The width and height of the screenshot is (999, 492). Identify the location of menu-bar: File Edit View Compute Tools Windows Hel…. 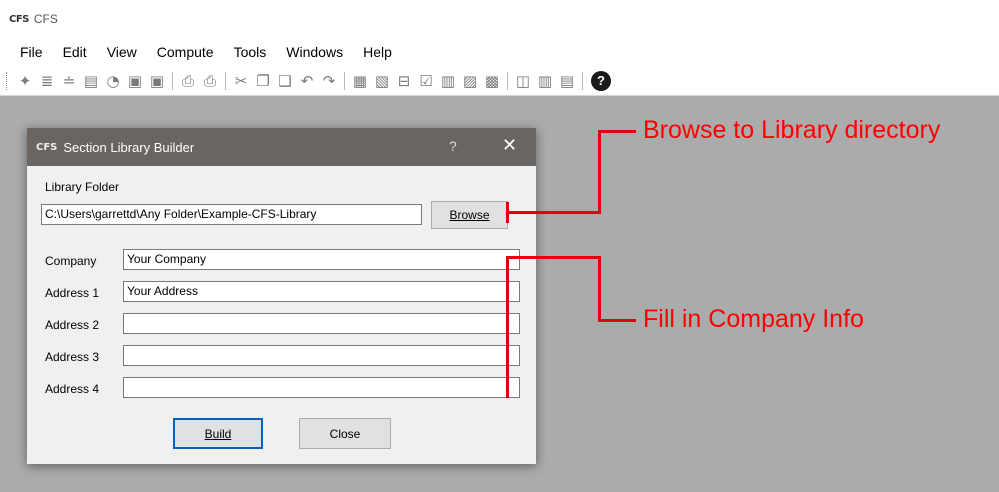
(499, 52).